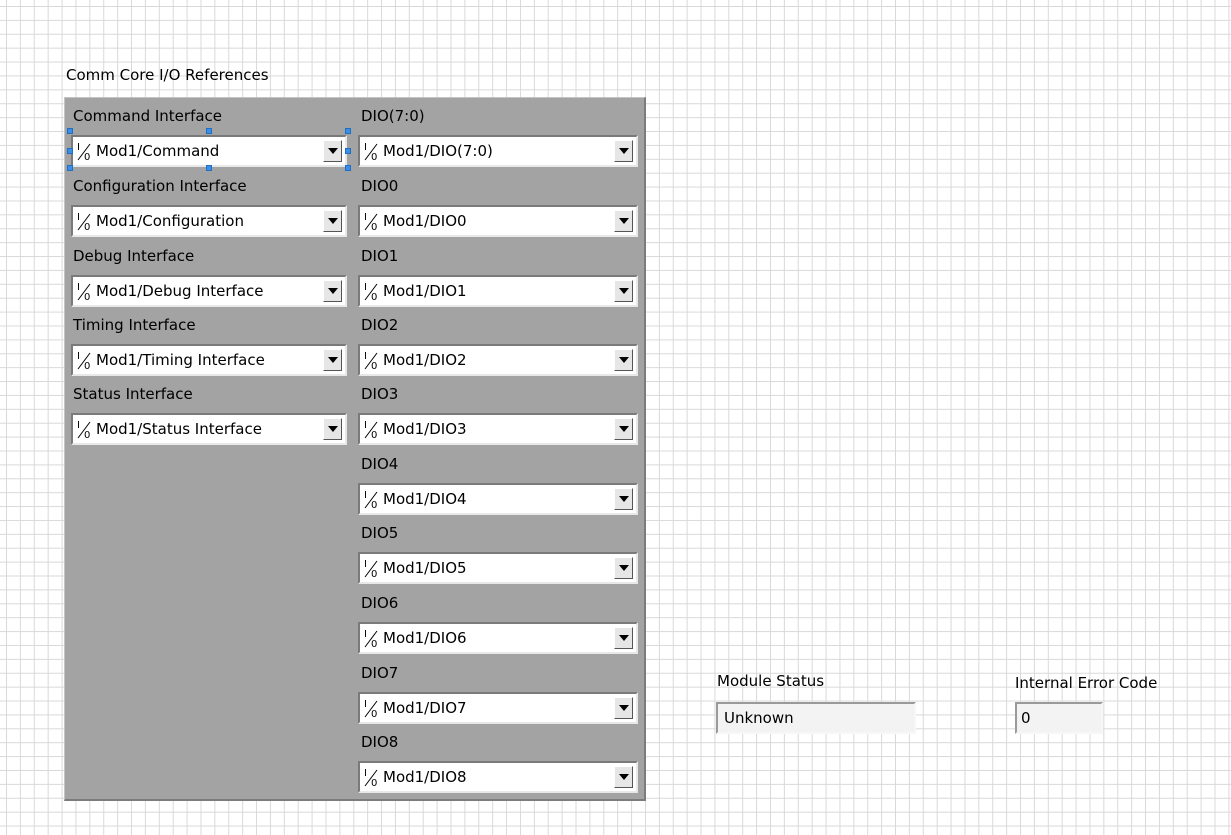 Image resolution: width=1231 pixels, height=835 pixels. I want to click on dio6-io-control: I0 Mod1/DIO6, so click(498, 638).